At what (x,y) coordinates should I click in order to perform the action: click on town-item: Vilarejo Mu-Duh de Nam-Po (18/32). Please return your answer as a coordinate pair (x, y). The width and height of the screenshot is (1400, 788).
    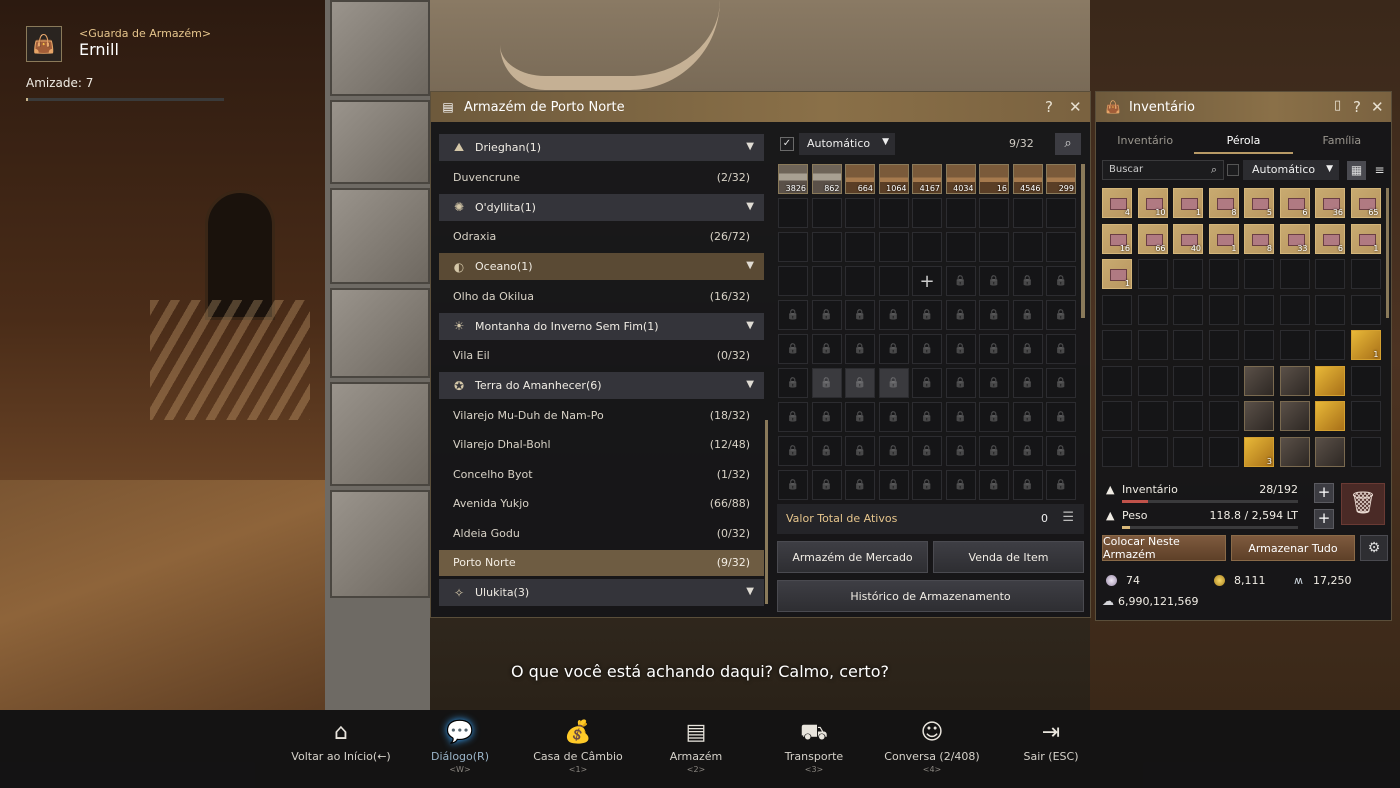
    Looking at the image, I should click on (601, 415).